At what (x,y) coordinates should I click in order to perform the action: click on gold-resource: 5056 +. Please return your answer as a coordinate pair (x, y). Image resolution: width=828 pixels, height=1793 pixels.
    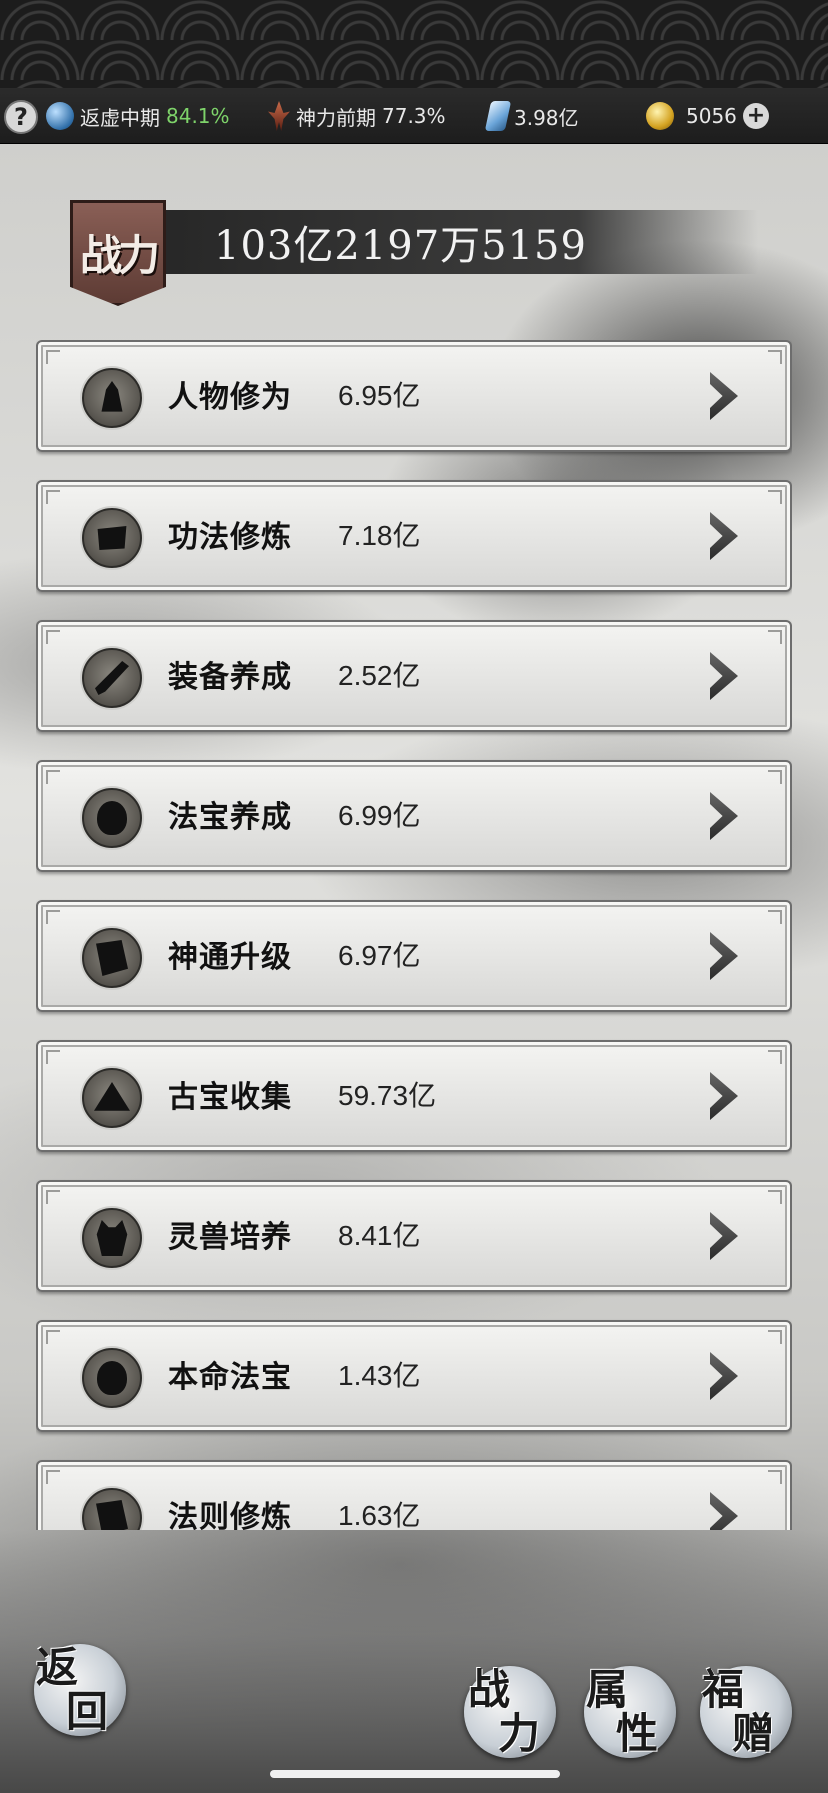
    Looking at the image, I should click on (707, 116).